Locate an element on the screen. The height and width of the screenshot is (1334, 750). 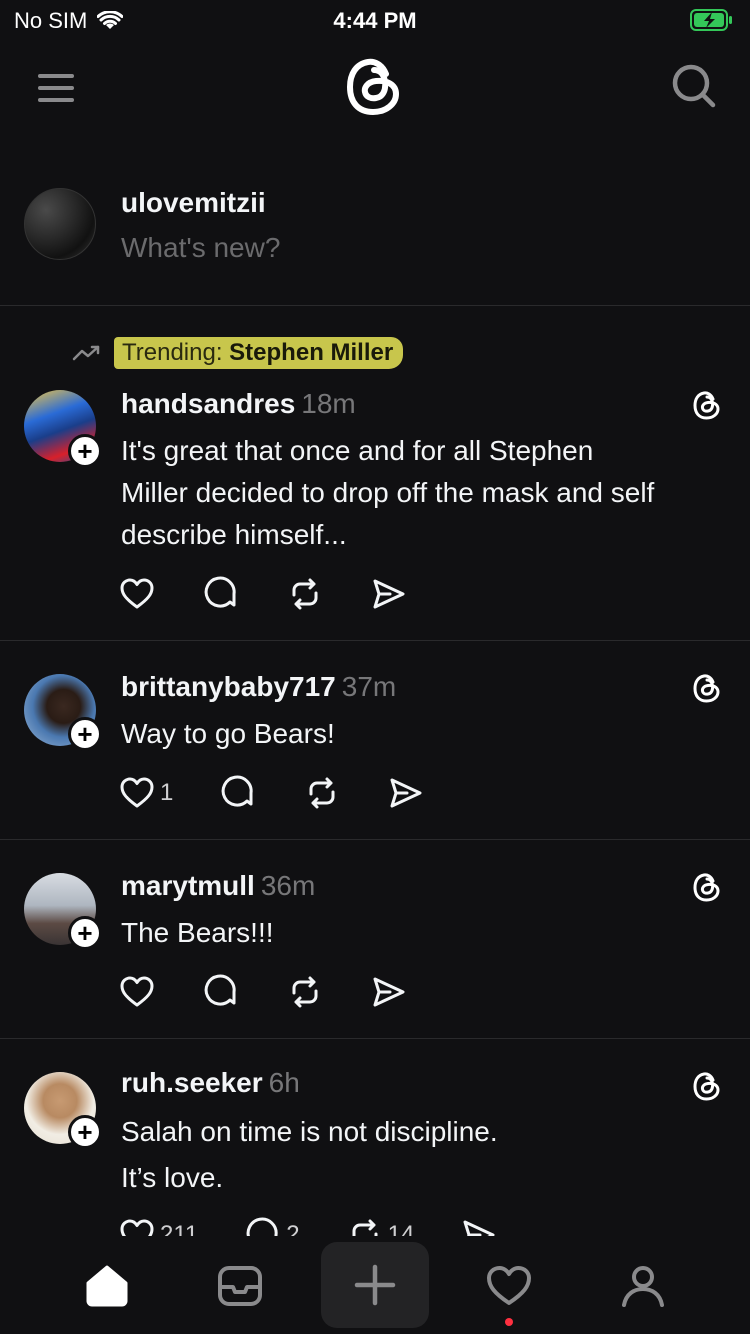
post-time: 37m is located at coordinates (369, 686).